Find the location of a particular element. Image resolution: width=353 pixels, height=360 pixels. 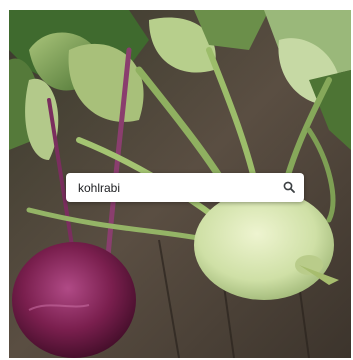

search-bar is located at coordinates (185, 187).